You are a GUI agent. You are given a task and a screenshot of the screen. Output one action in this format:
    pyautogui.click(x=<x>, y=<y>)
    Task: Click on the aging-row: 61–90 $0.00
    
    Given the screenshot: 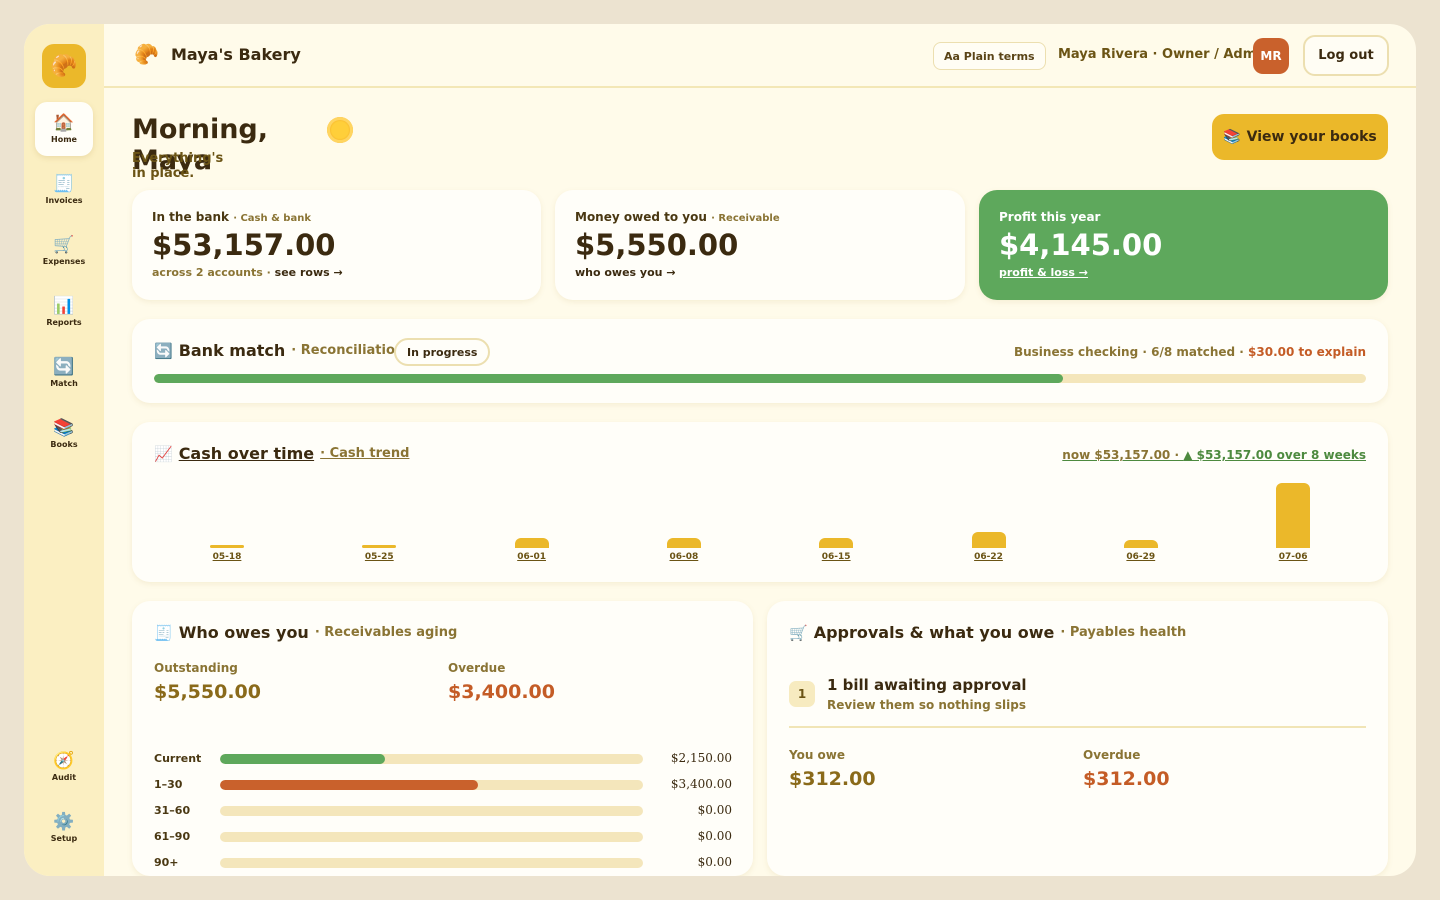 What is the action you would take?
    pyautogui.click(x=443, y=837)
    